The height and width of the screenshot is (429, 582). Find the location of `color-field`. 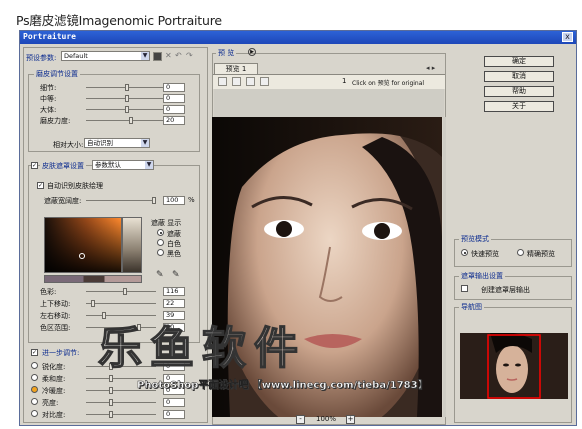

color-field is located at coordinates (83, 245).